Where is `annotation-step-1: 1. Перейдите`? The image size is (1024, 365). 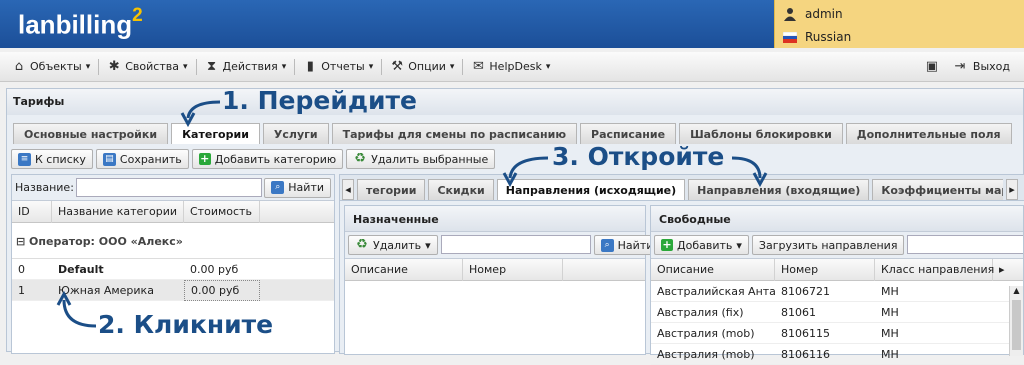 annotation-step-1: 1. Перейдите is located at coordinates (319, 100).